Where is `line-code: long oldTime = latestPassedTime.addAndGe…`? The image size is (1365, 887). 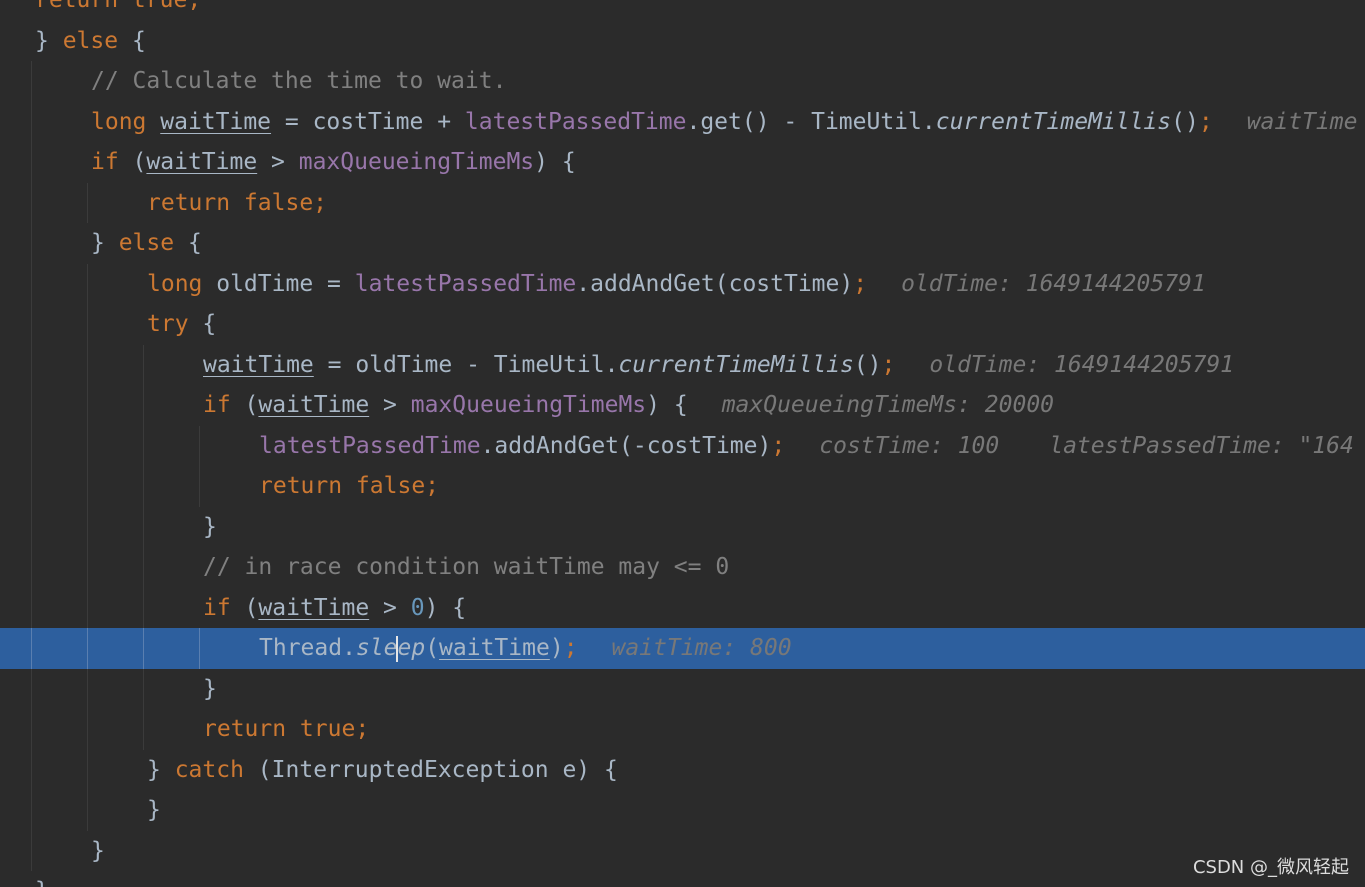
line-code: long oldTime = latestPassedTime.addAndGe… is located at coordinates (676, 284).